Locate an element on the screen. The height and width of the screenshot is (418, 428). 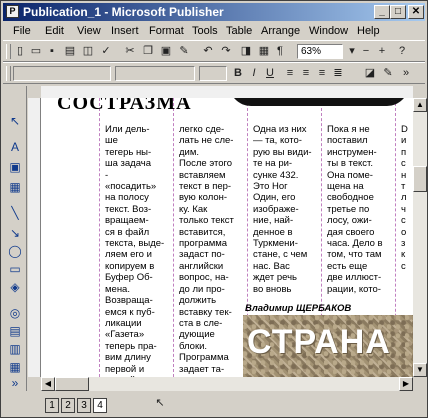
menu-tools: Tools is located at coordinates (205, 31).